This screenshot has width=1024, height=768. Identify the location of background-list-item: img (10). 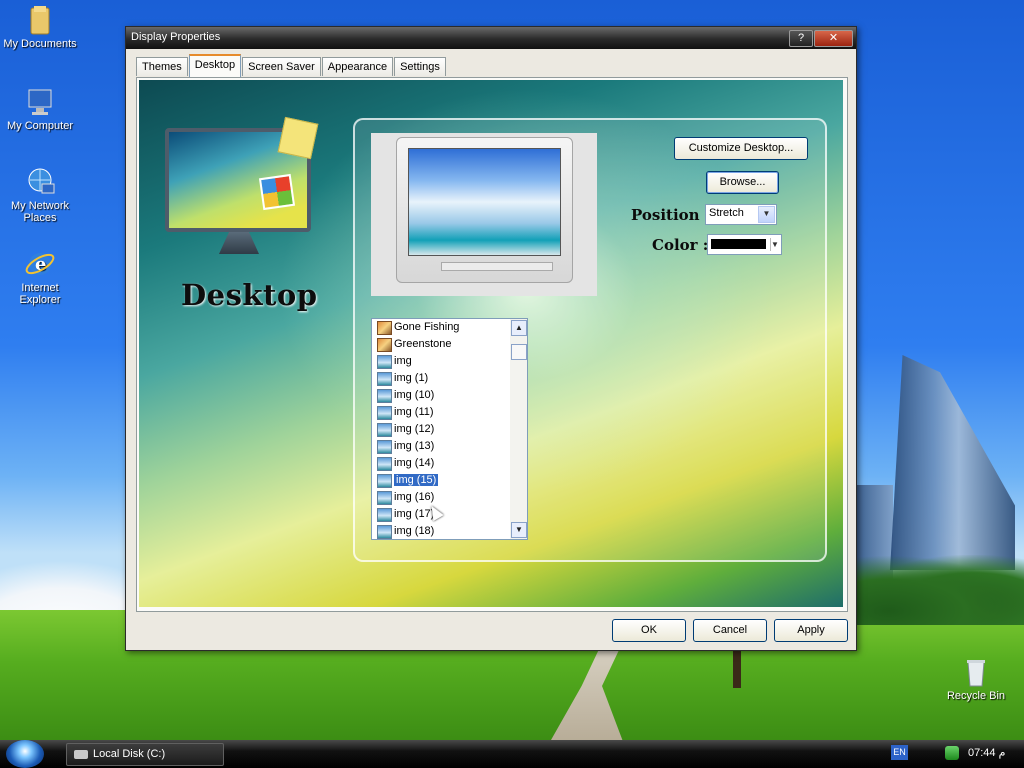
(441, 395).